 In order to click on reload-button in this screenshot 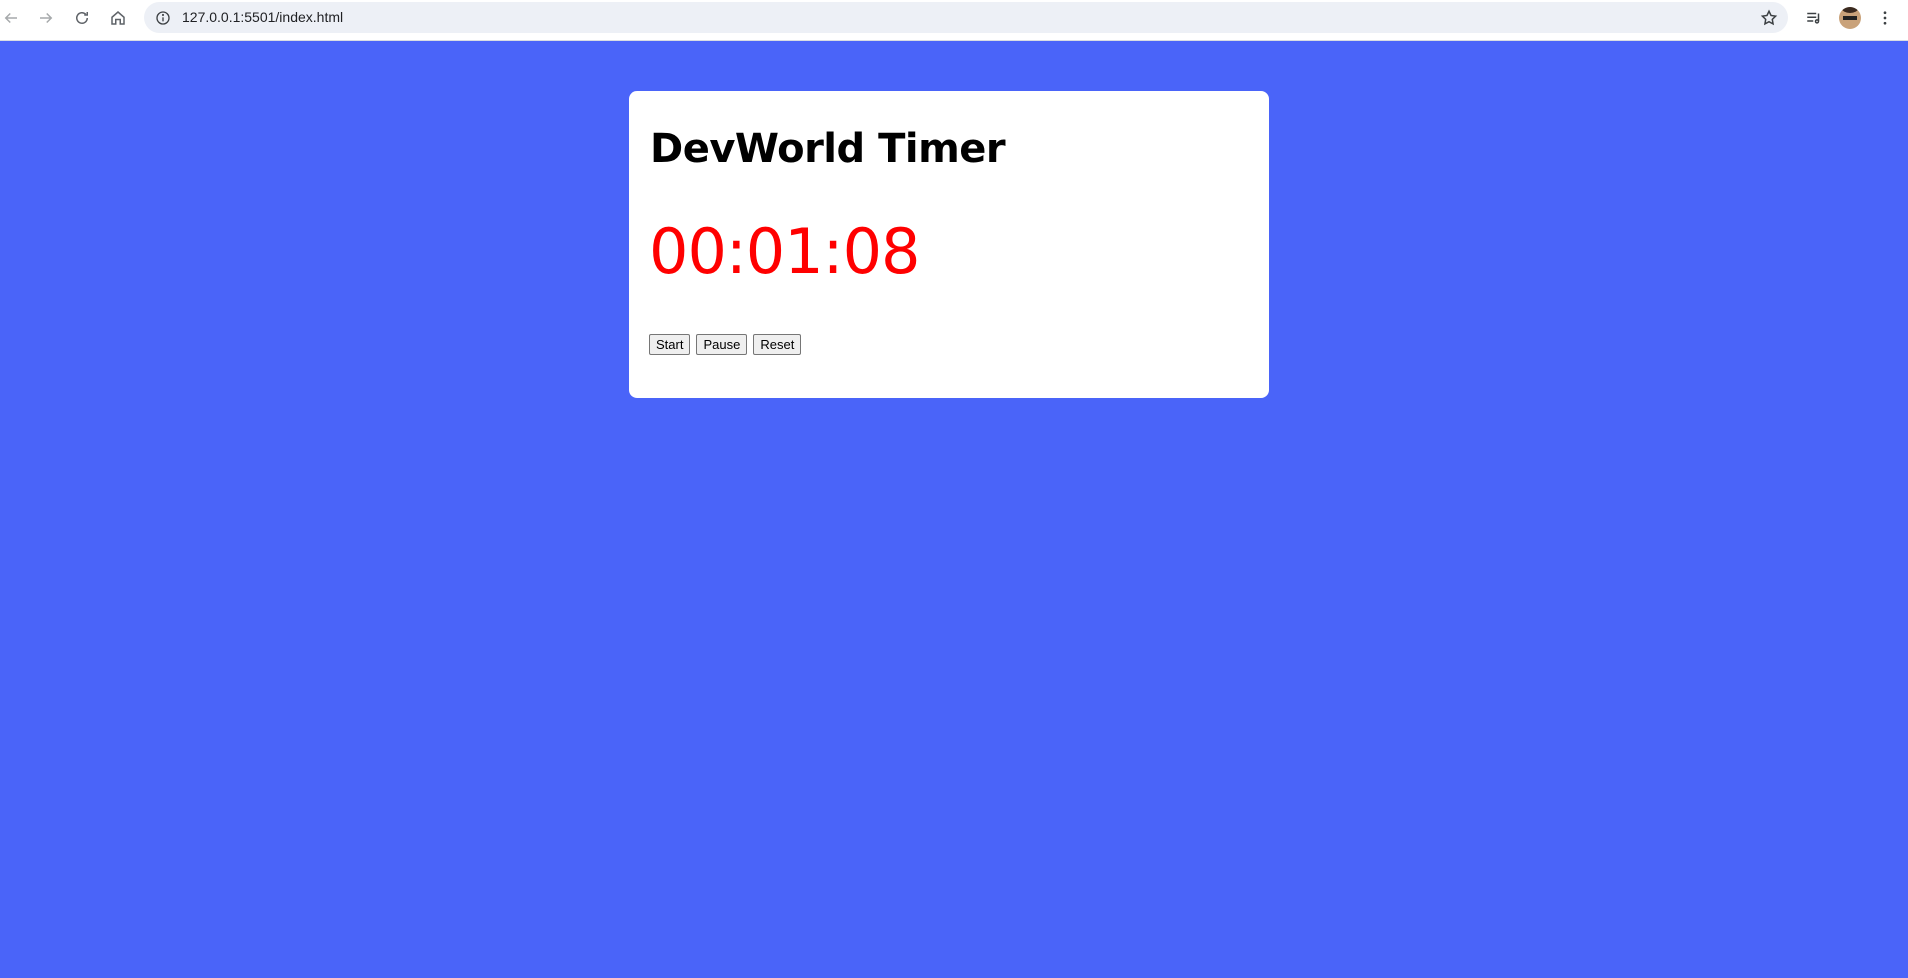, I will do `click(82, 18)`.